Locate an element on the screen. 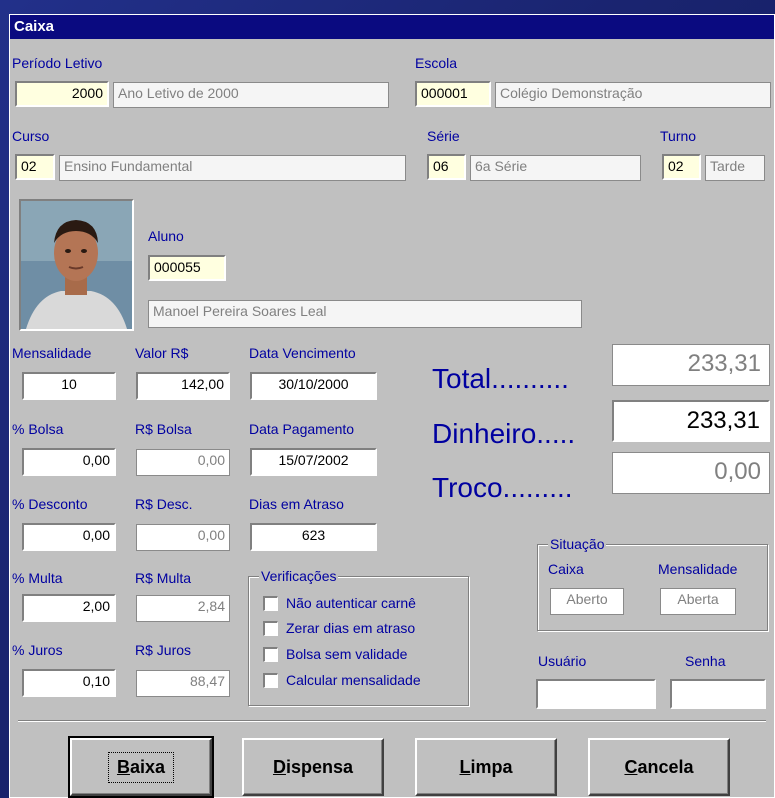  curso-code-field: 02 is located at coordinates (35, 167).